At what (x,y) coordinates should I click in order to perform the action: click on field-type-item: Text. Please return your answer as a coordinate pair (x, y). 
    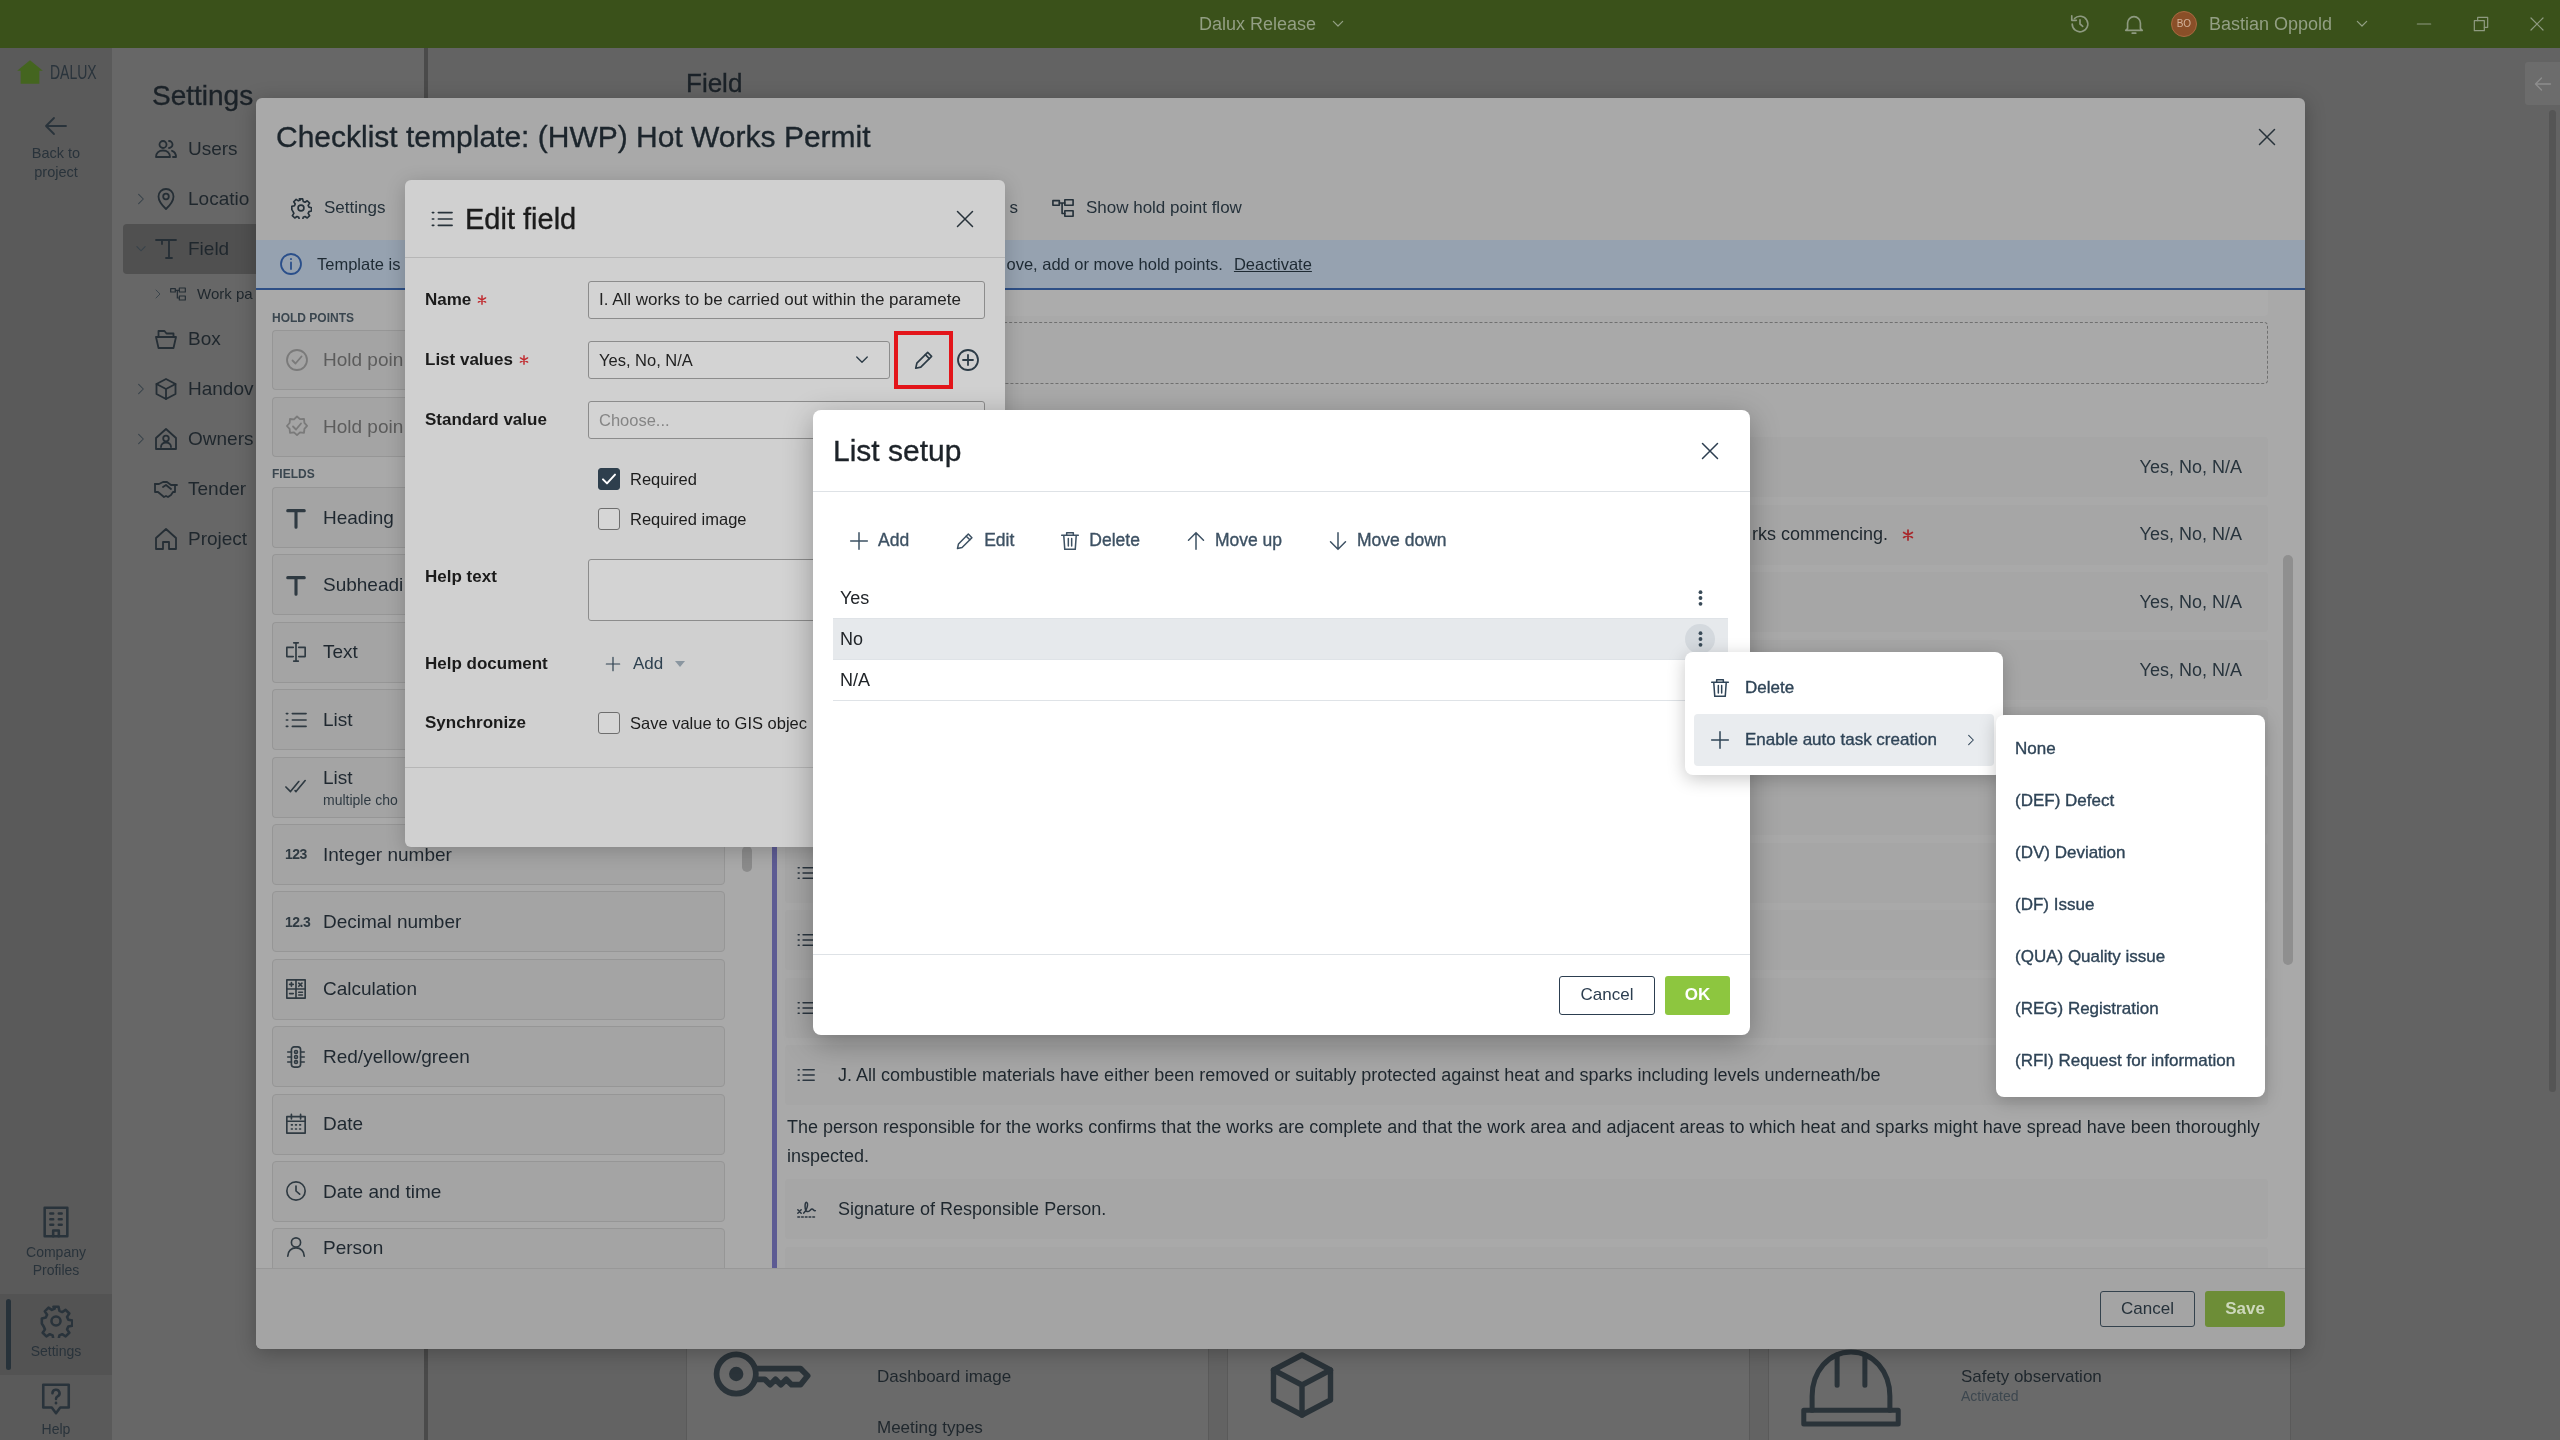
    Looking at the image, I should click on (338, 652).